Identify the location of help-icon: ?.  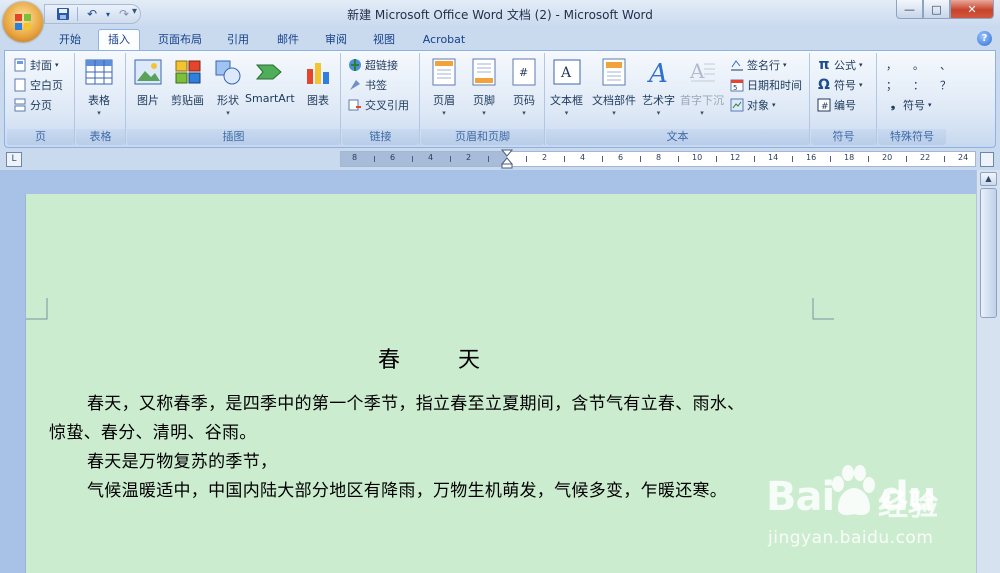
(984, 38).